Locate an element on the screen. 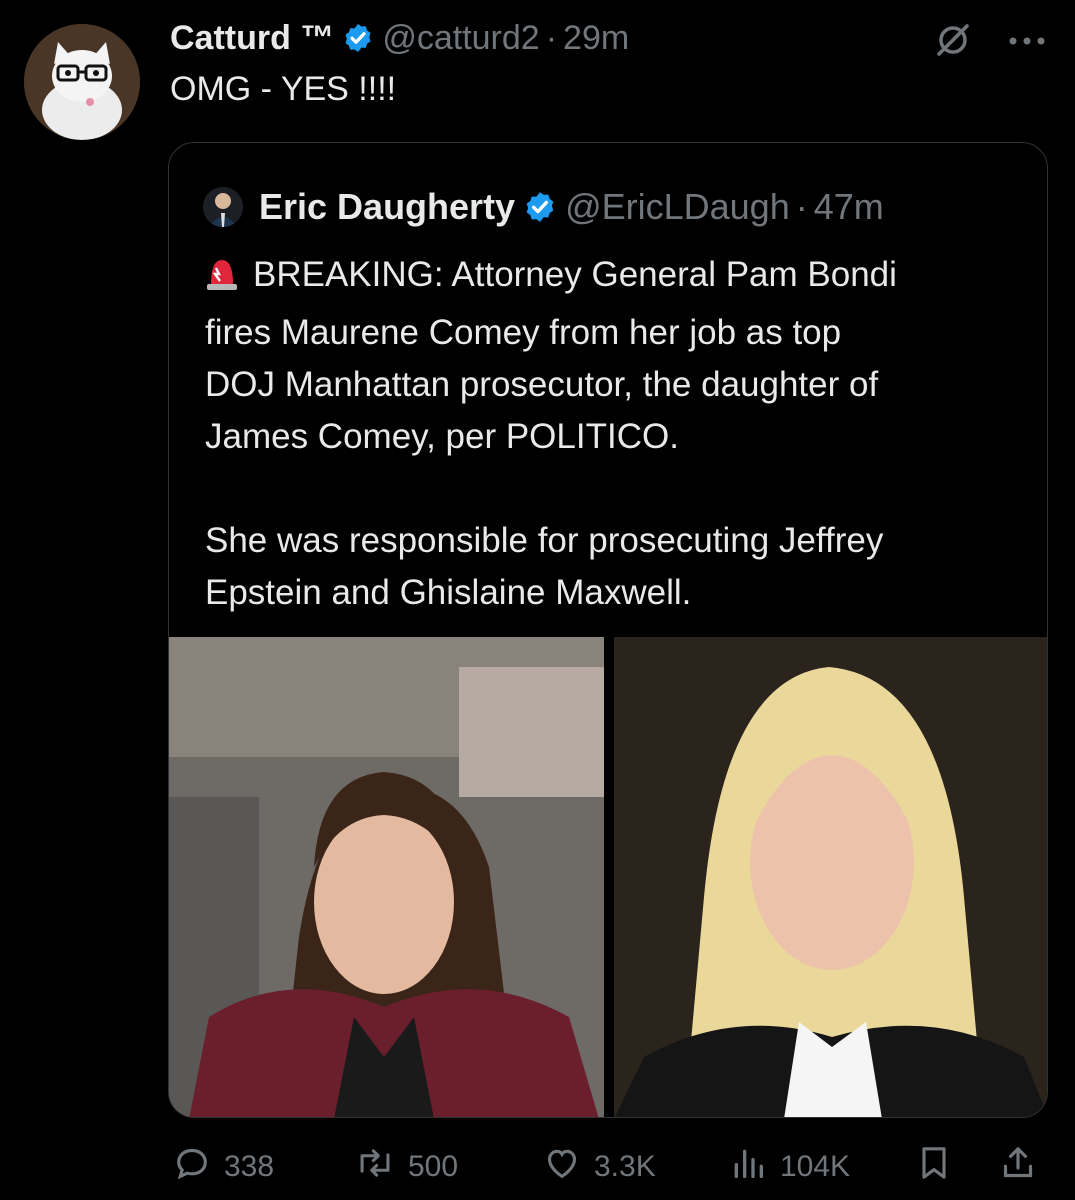 Image resolution: width=1075 pixels, height=1200 pixels. siren-emoji-icon is located at coordinates (222, 280).